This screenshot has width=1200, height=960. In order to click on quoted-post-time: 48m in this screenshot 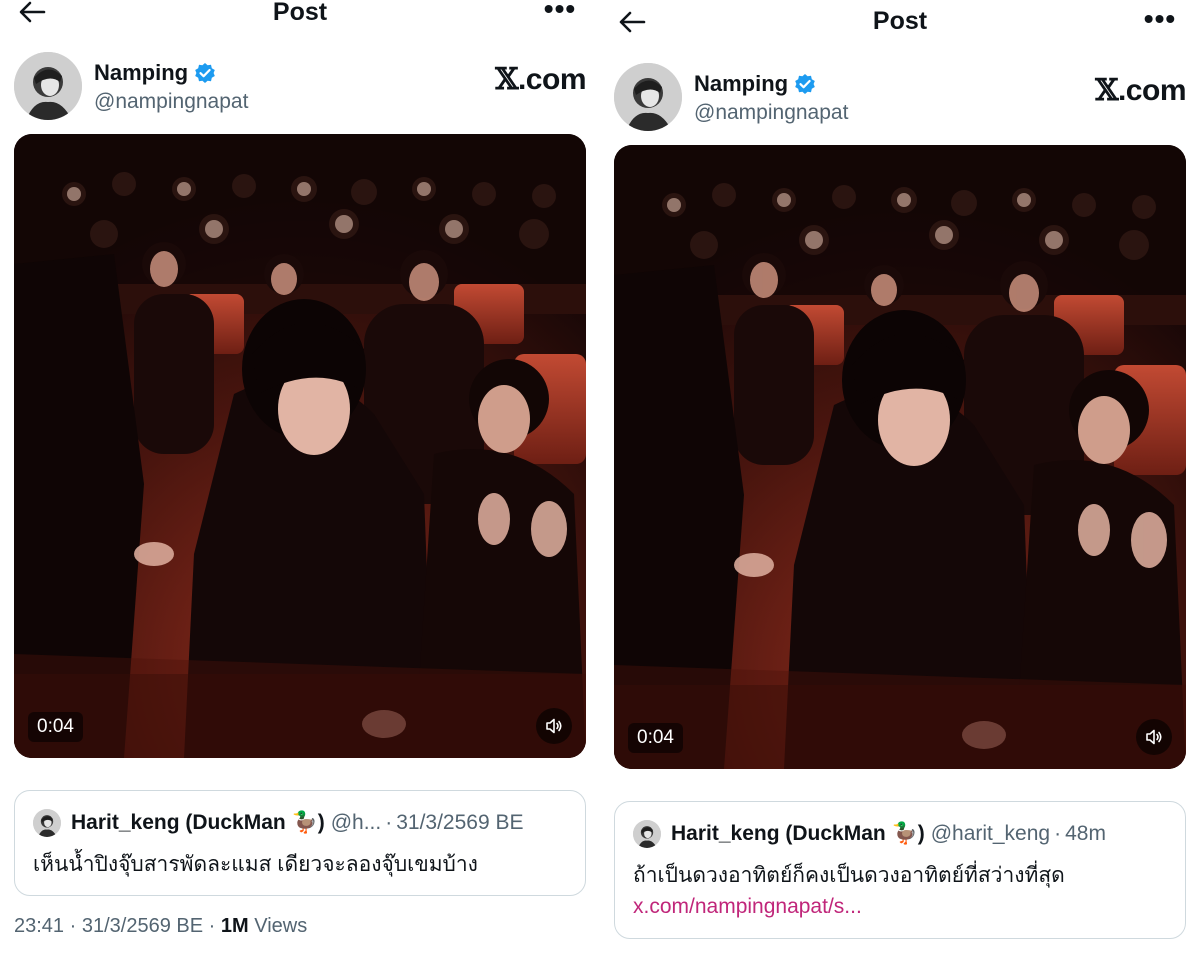, I will do `click(1085, 833)`.